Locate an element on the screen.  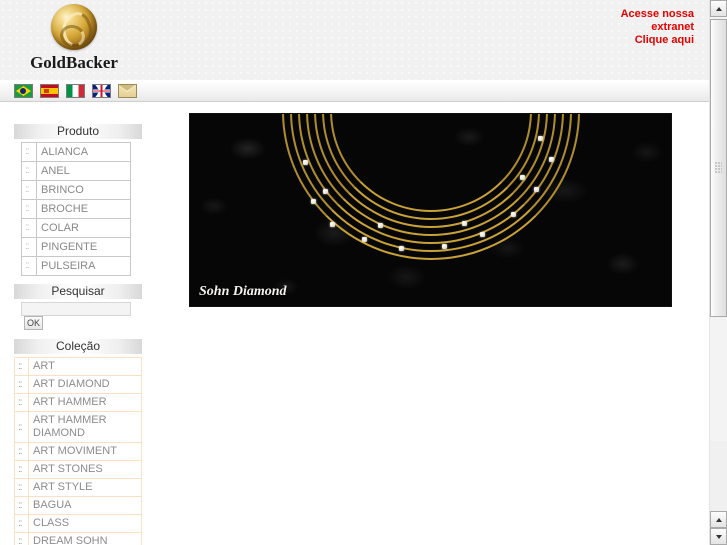
sidebar-item-pulseira: :: PULSEIRA is located at coordinates (76, 266).